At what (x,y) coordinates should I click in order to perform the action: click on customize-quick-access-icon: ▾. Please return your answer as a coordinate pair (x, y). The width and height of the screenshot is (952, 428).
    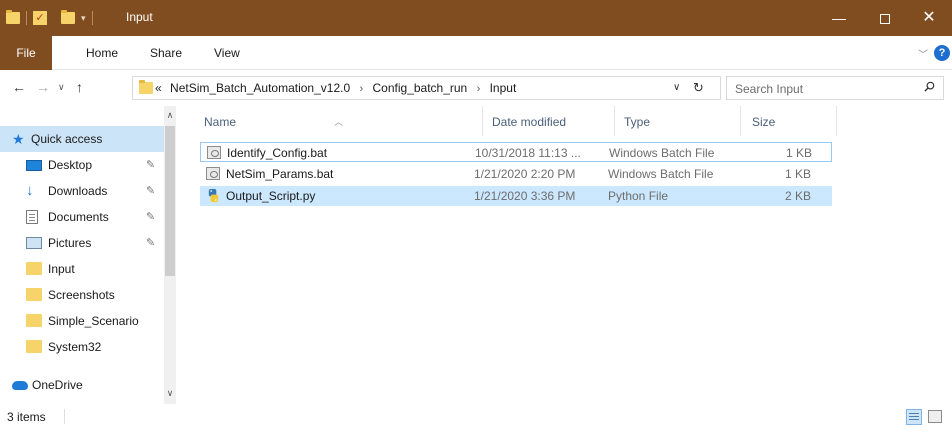
    Looking at the image, I should click on (83, 18).